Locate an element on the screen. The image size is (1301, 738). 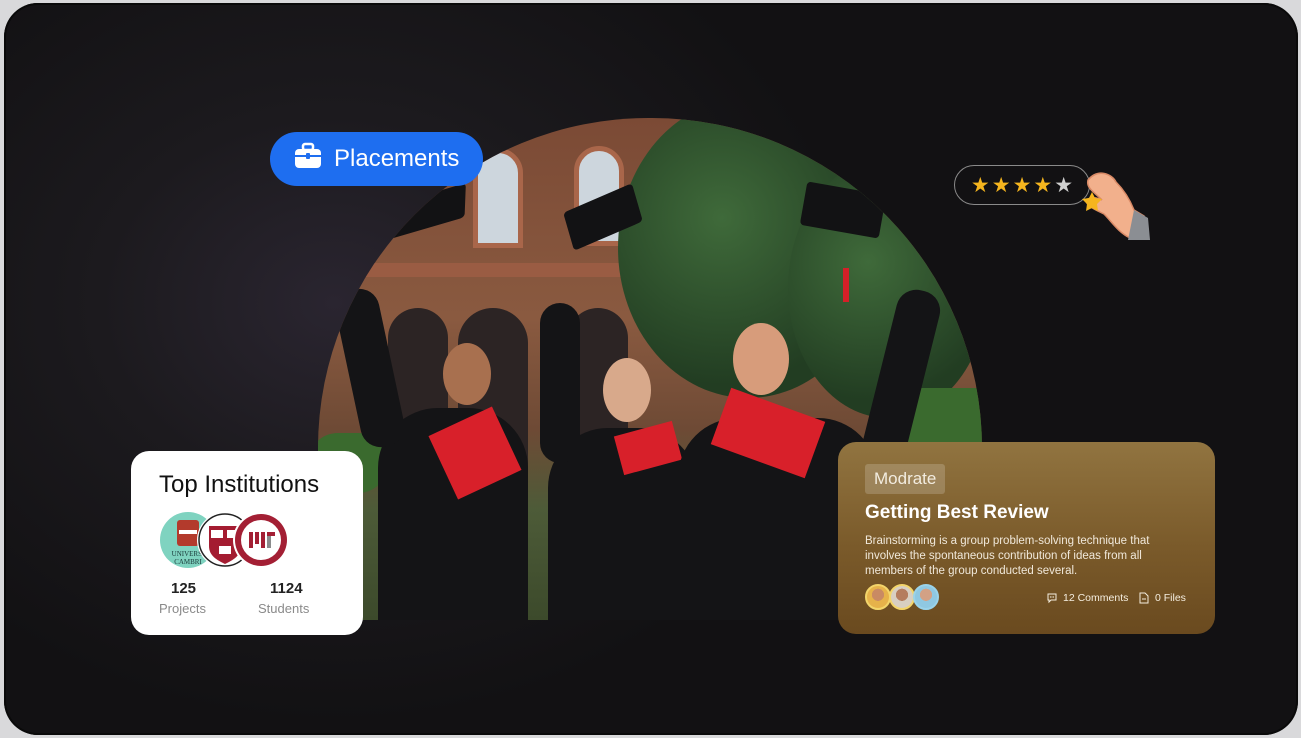
projects-label: Projects is located at coordinates (182, 608).